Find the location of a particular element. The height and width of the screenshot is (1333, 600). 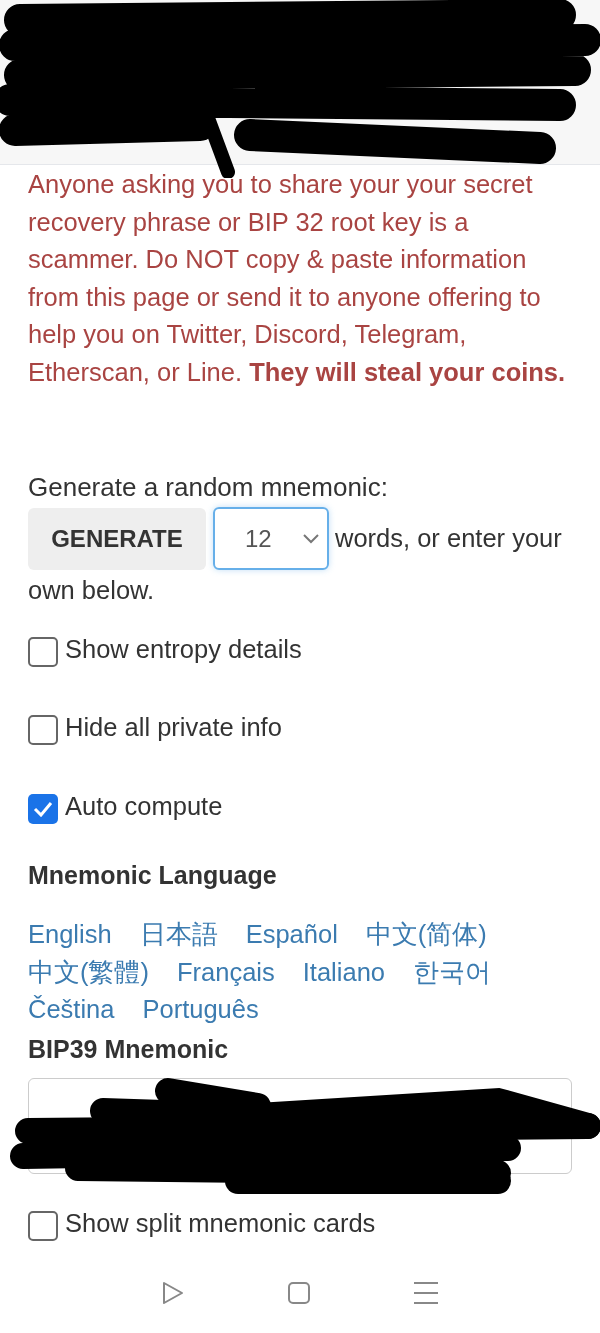

checkbox-label: Auto compute is located at coordinates (144, 806).